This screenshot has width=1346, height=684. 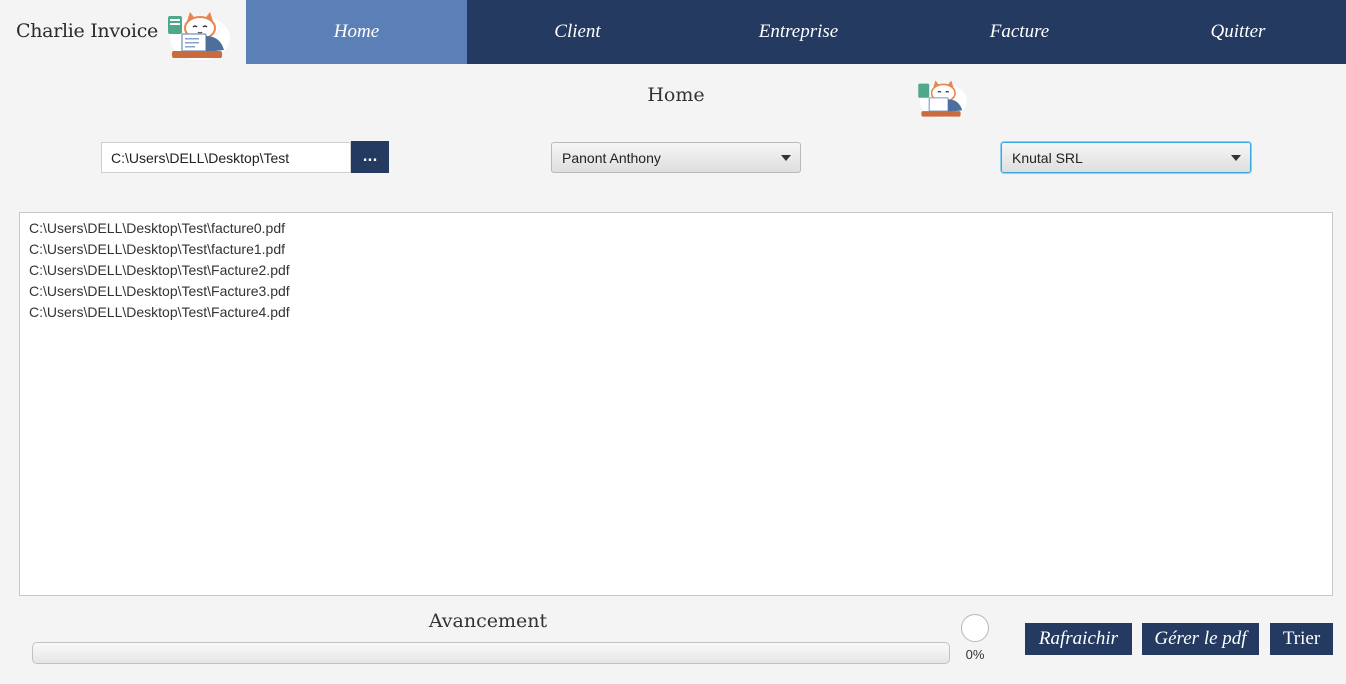 What do you see at coordinates (1126, 157) in the screenshot?
I see `company-select: Knutal SRL` at bounding box center [1126, 157].